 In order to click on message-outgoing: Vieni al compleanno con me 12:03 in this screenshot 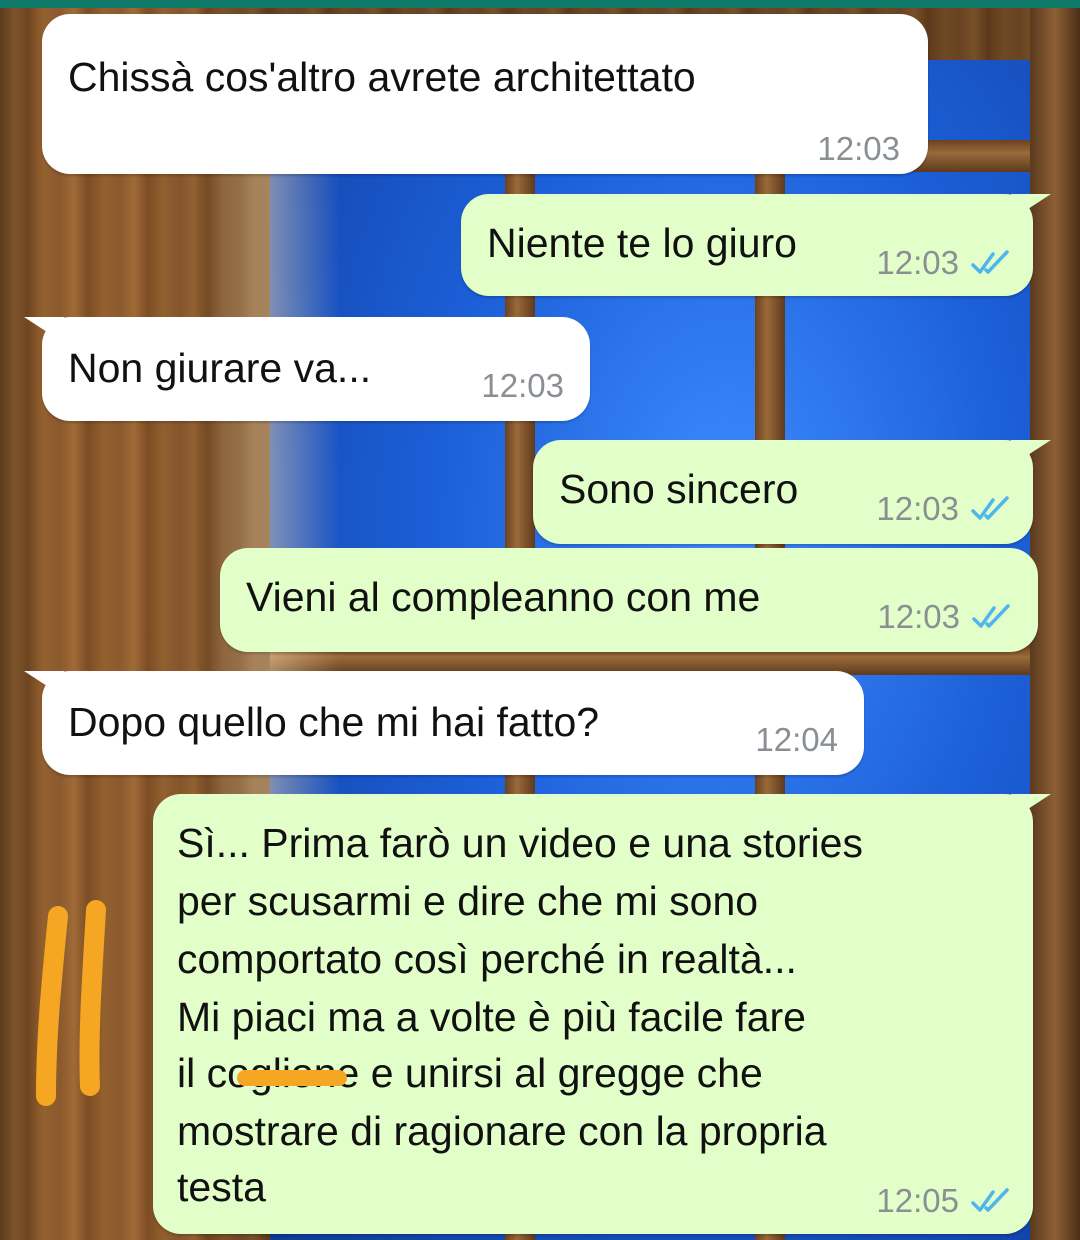, I will do `click(629, 600)`.